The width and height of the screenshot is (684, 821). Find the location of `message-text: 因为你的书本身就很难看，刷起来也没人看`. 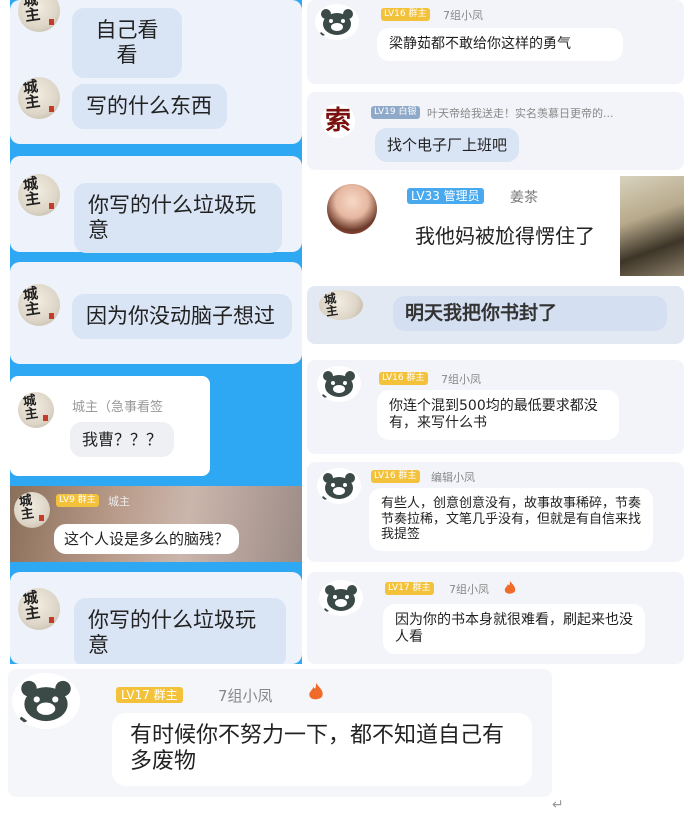

message-text: 因为你的书本身就很难看，刷起来也没人看 is located at coordinates (514, 628).